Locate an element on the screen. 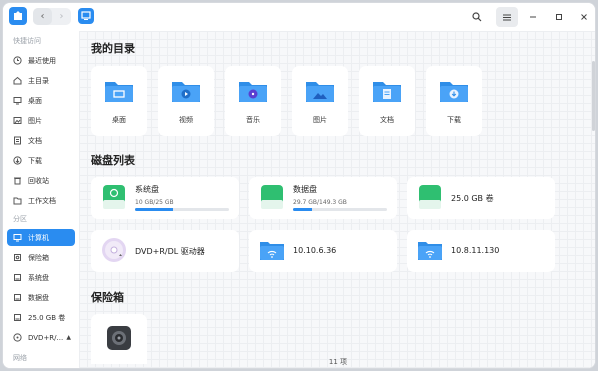 This screenshot has width=598, height=371. disk-name: DVD+R/DL 驱动器 is located at coordinates (170, 251).